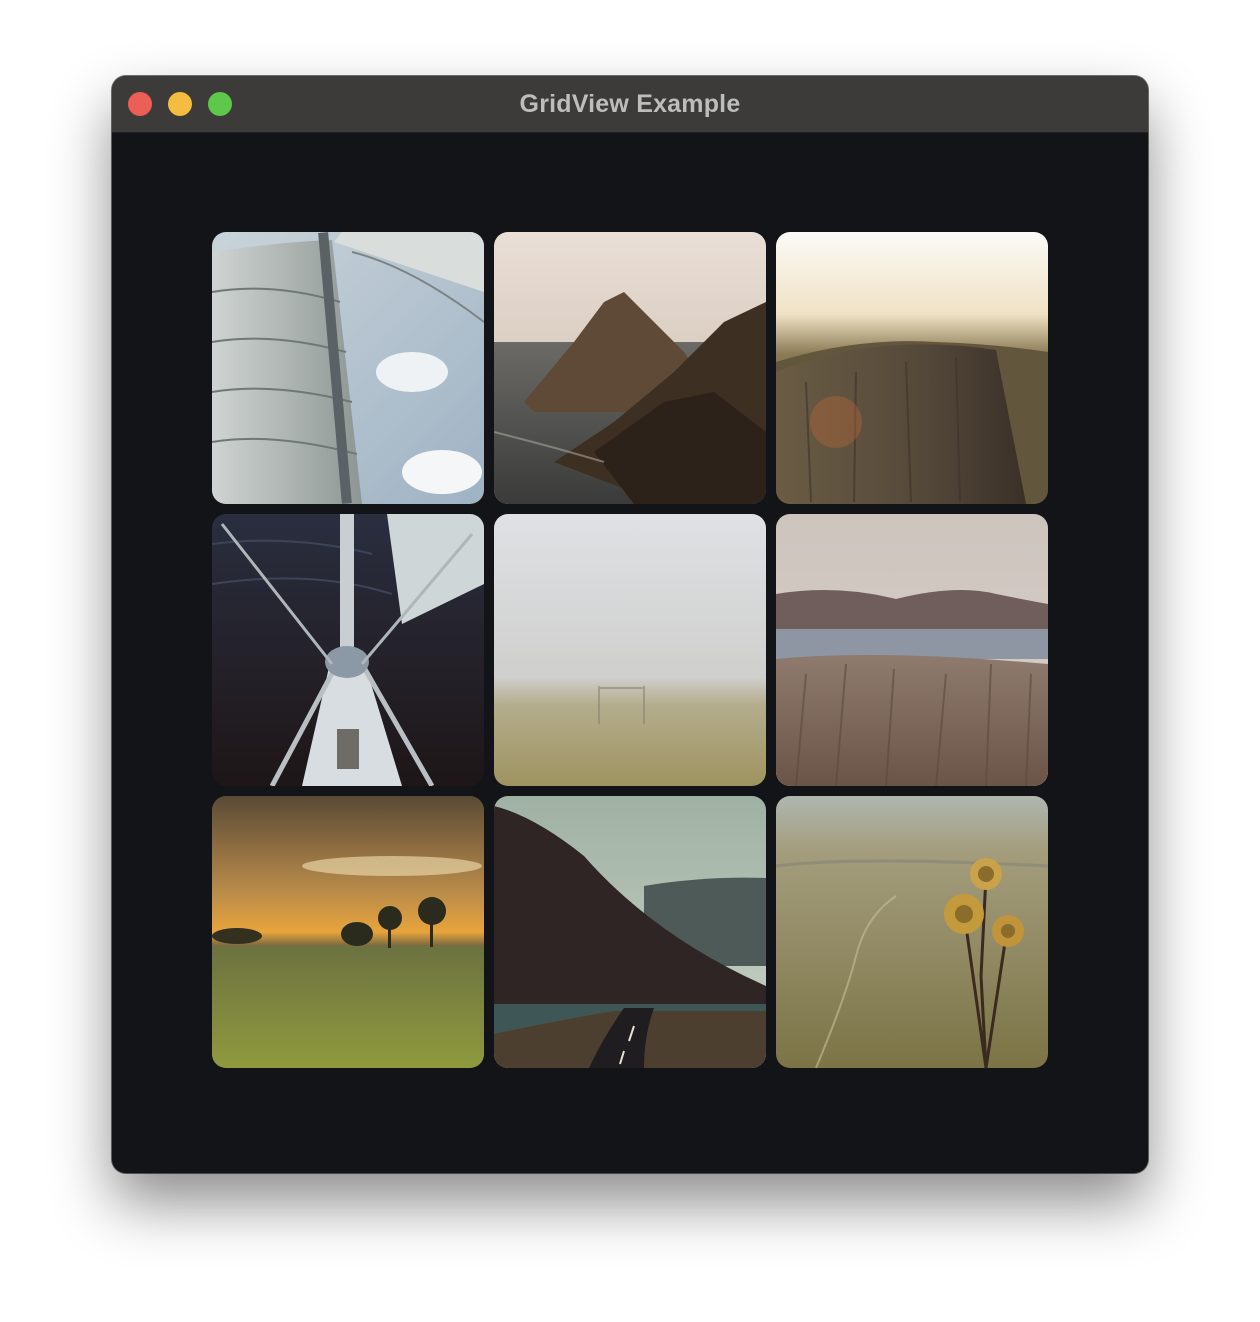 Image resolution: width=1260 pixels, height=1322 pixels. I want to click on photo-tile-foggy-field, so click(630, 650).